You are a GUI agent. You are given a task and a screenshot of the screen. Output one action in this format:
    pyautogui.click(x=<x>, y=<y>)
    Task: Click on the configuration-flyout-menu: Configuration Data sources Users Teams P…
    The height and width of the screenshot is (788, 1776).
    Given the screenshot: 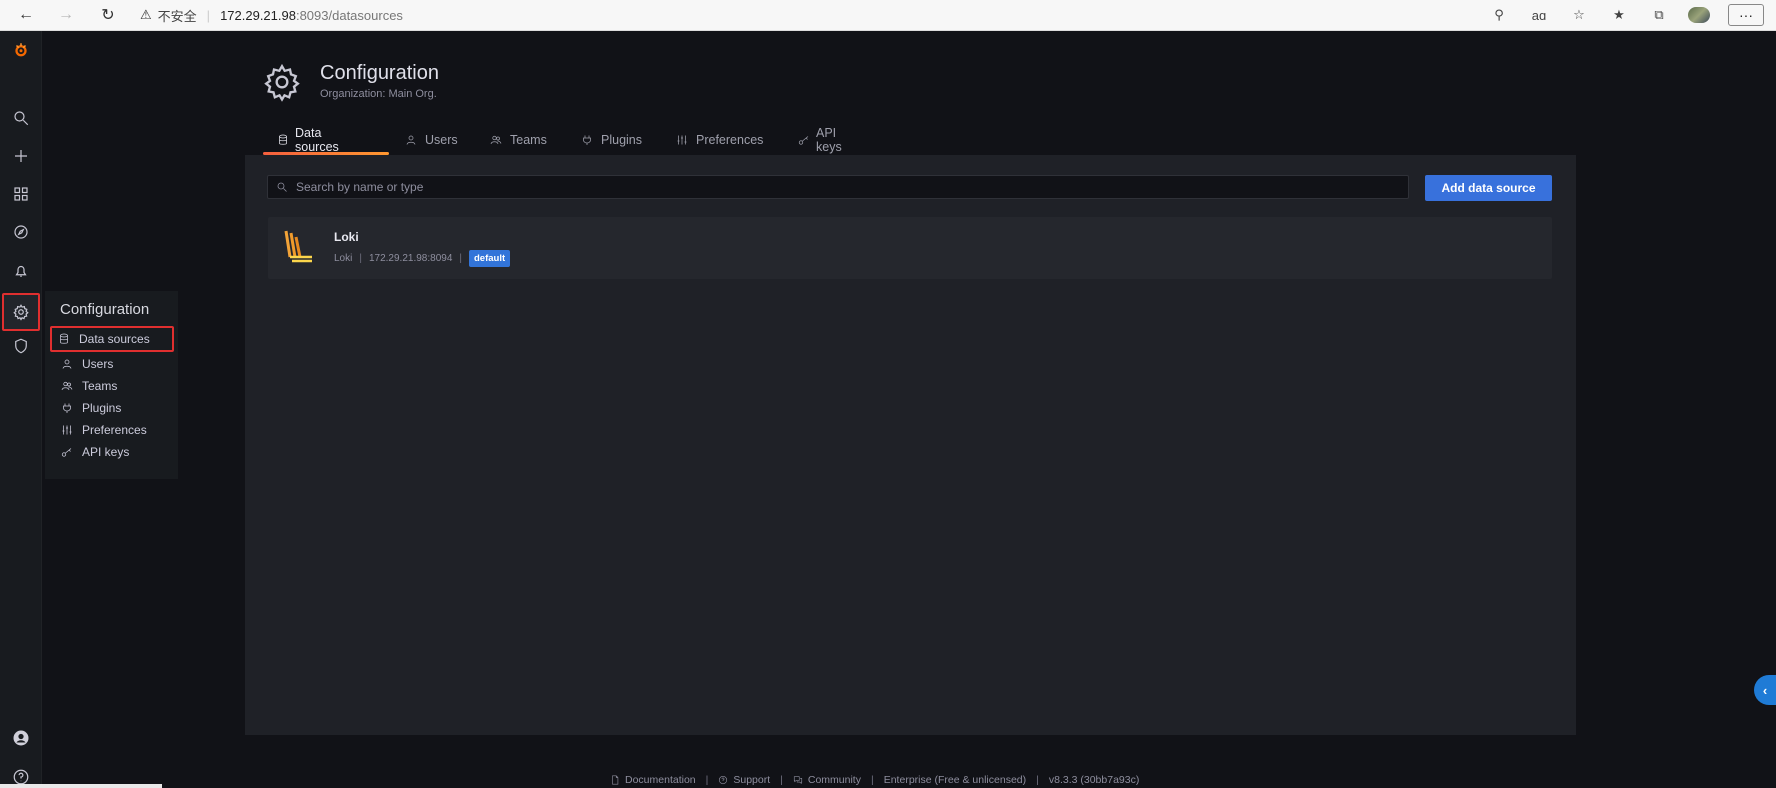 What is the action you would take?
    pyautogui.click(x=111, y=385)
    